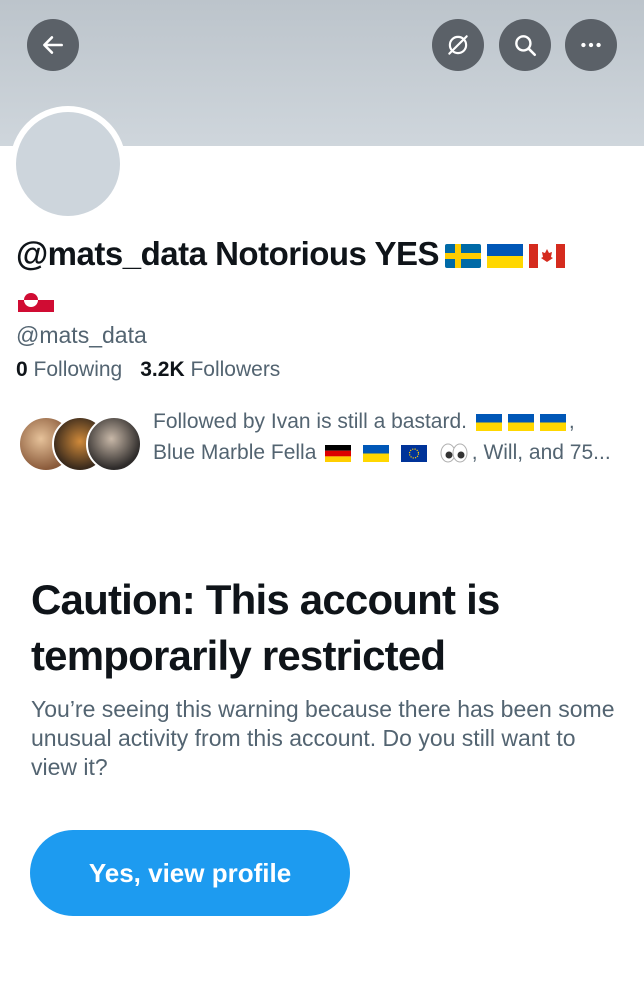  I want to click on followers-stat: 3.2K Followers, so click(210, 370).